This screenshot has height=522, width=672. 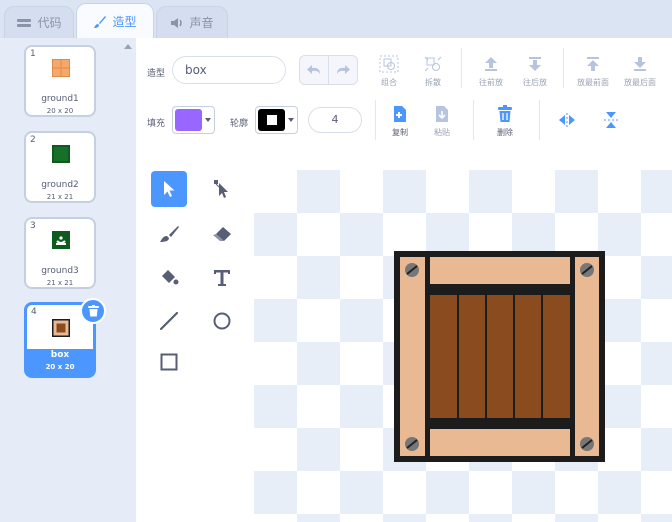 What do you see at coordinates (433, 64) in the screenshot?
I see `ungroup-icon` at bounding box center [433, 64].